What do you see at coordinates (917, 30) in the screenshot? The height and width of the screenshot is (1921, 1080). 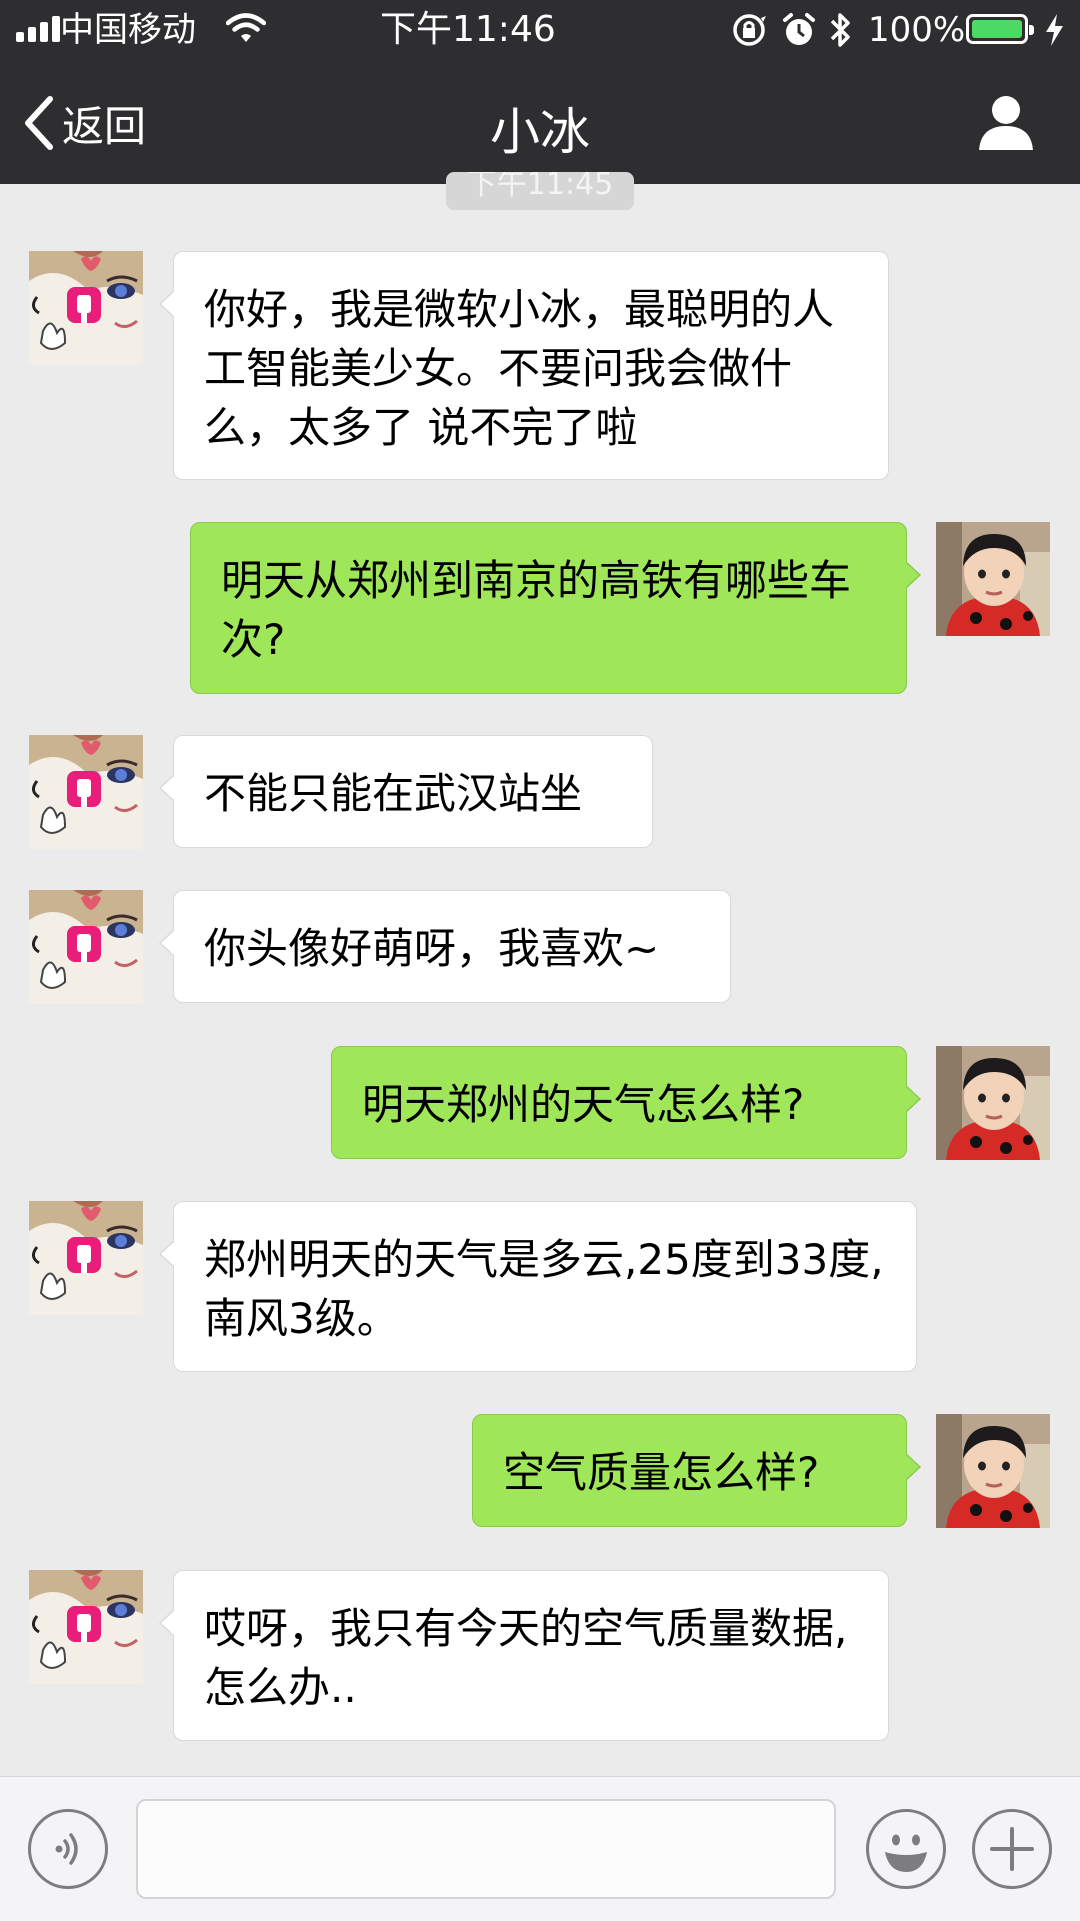 I see `battery-percent: 100%` at bounding box center [917, 30].